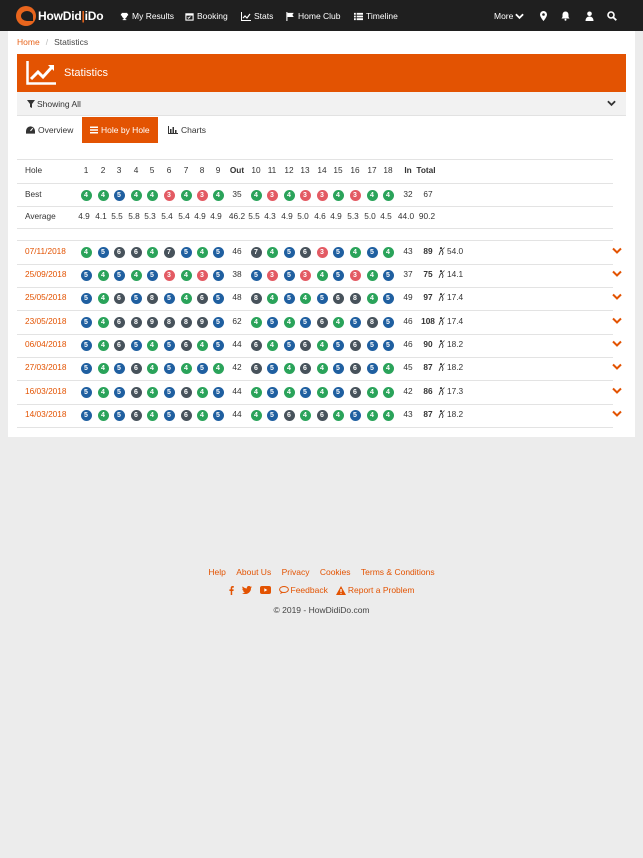 This screenshot has width=643, height=858. I want to click on round-date-link: 27/03/2018, so click(46, 367).